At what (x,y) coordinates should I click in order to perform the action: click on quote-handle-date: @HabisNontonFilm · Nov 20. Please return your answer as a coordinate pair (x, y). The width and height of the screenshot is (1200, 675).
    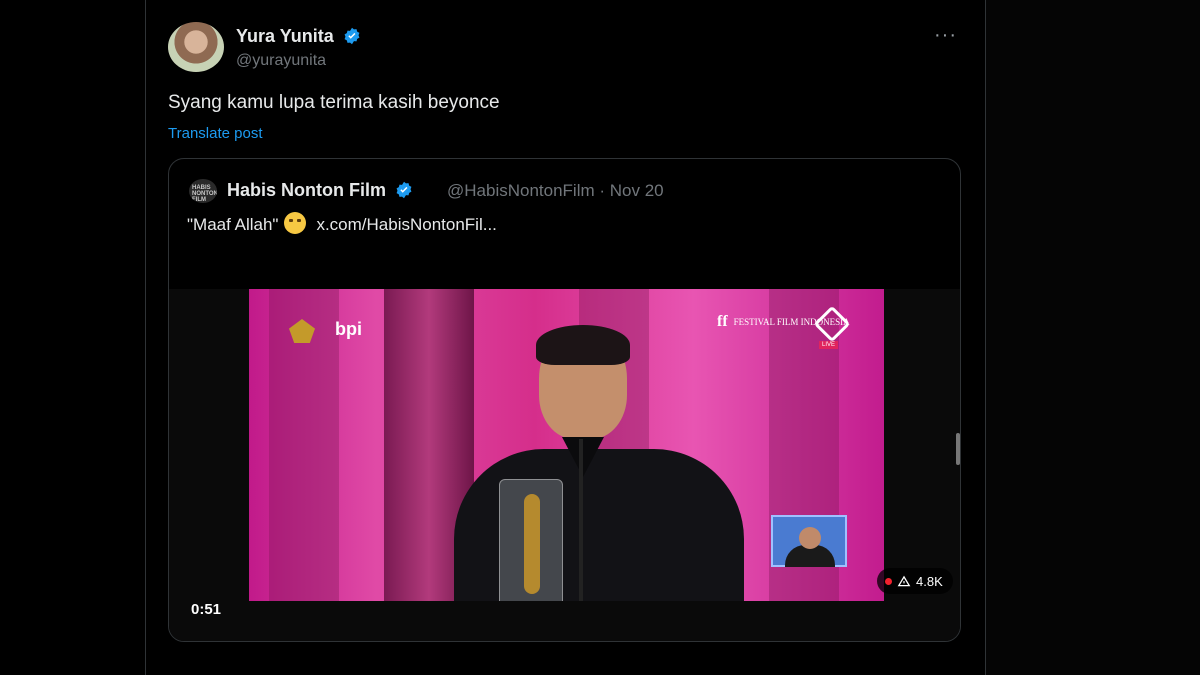
    Looking at the image, I should click on (555, 191).